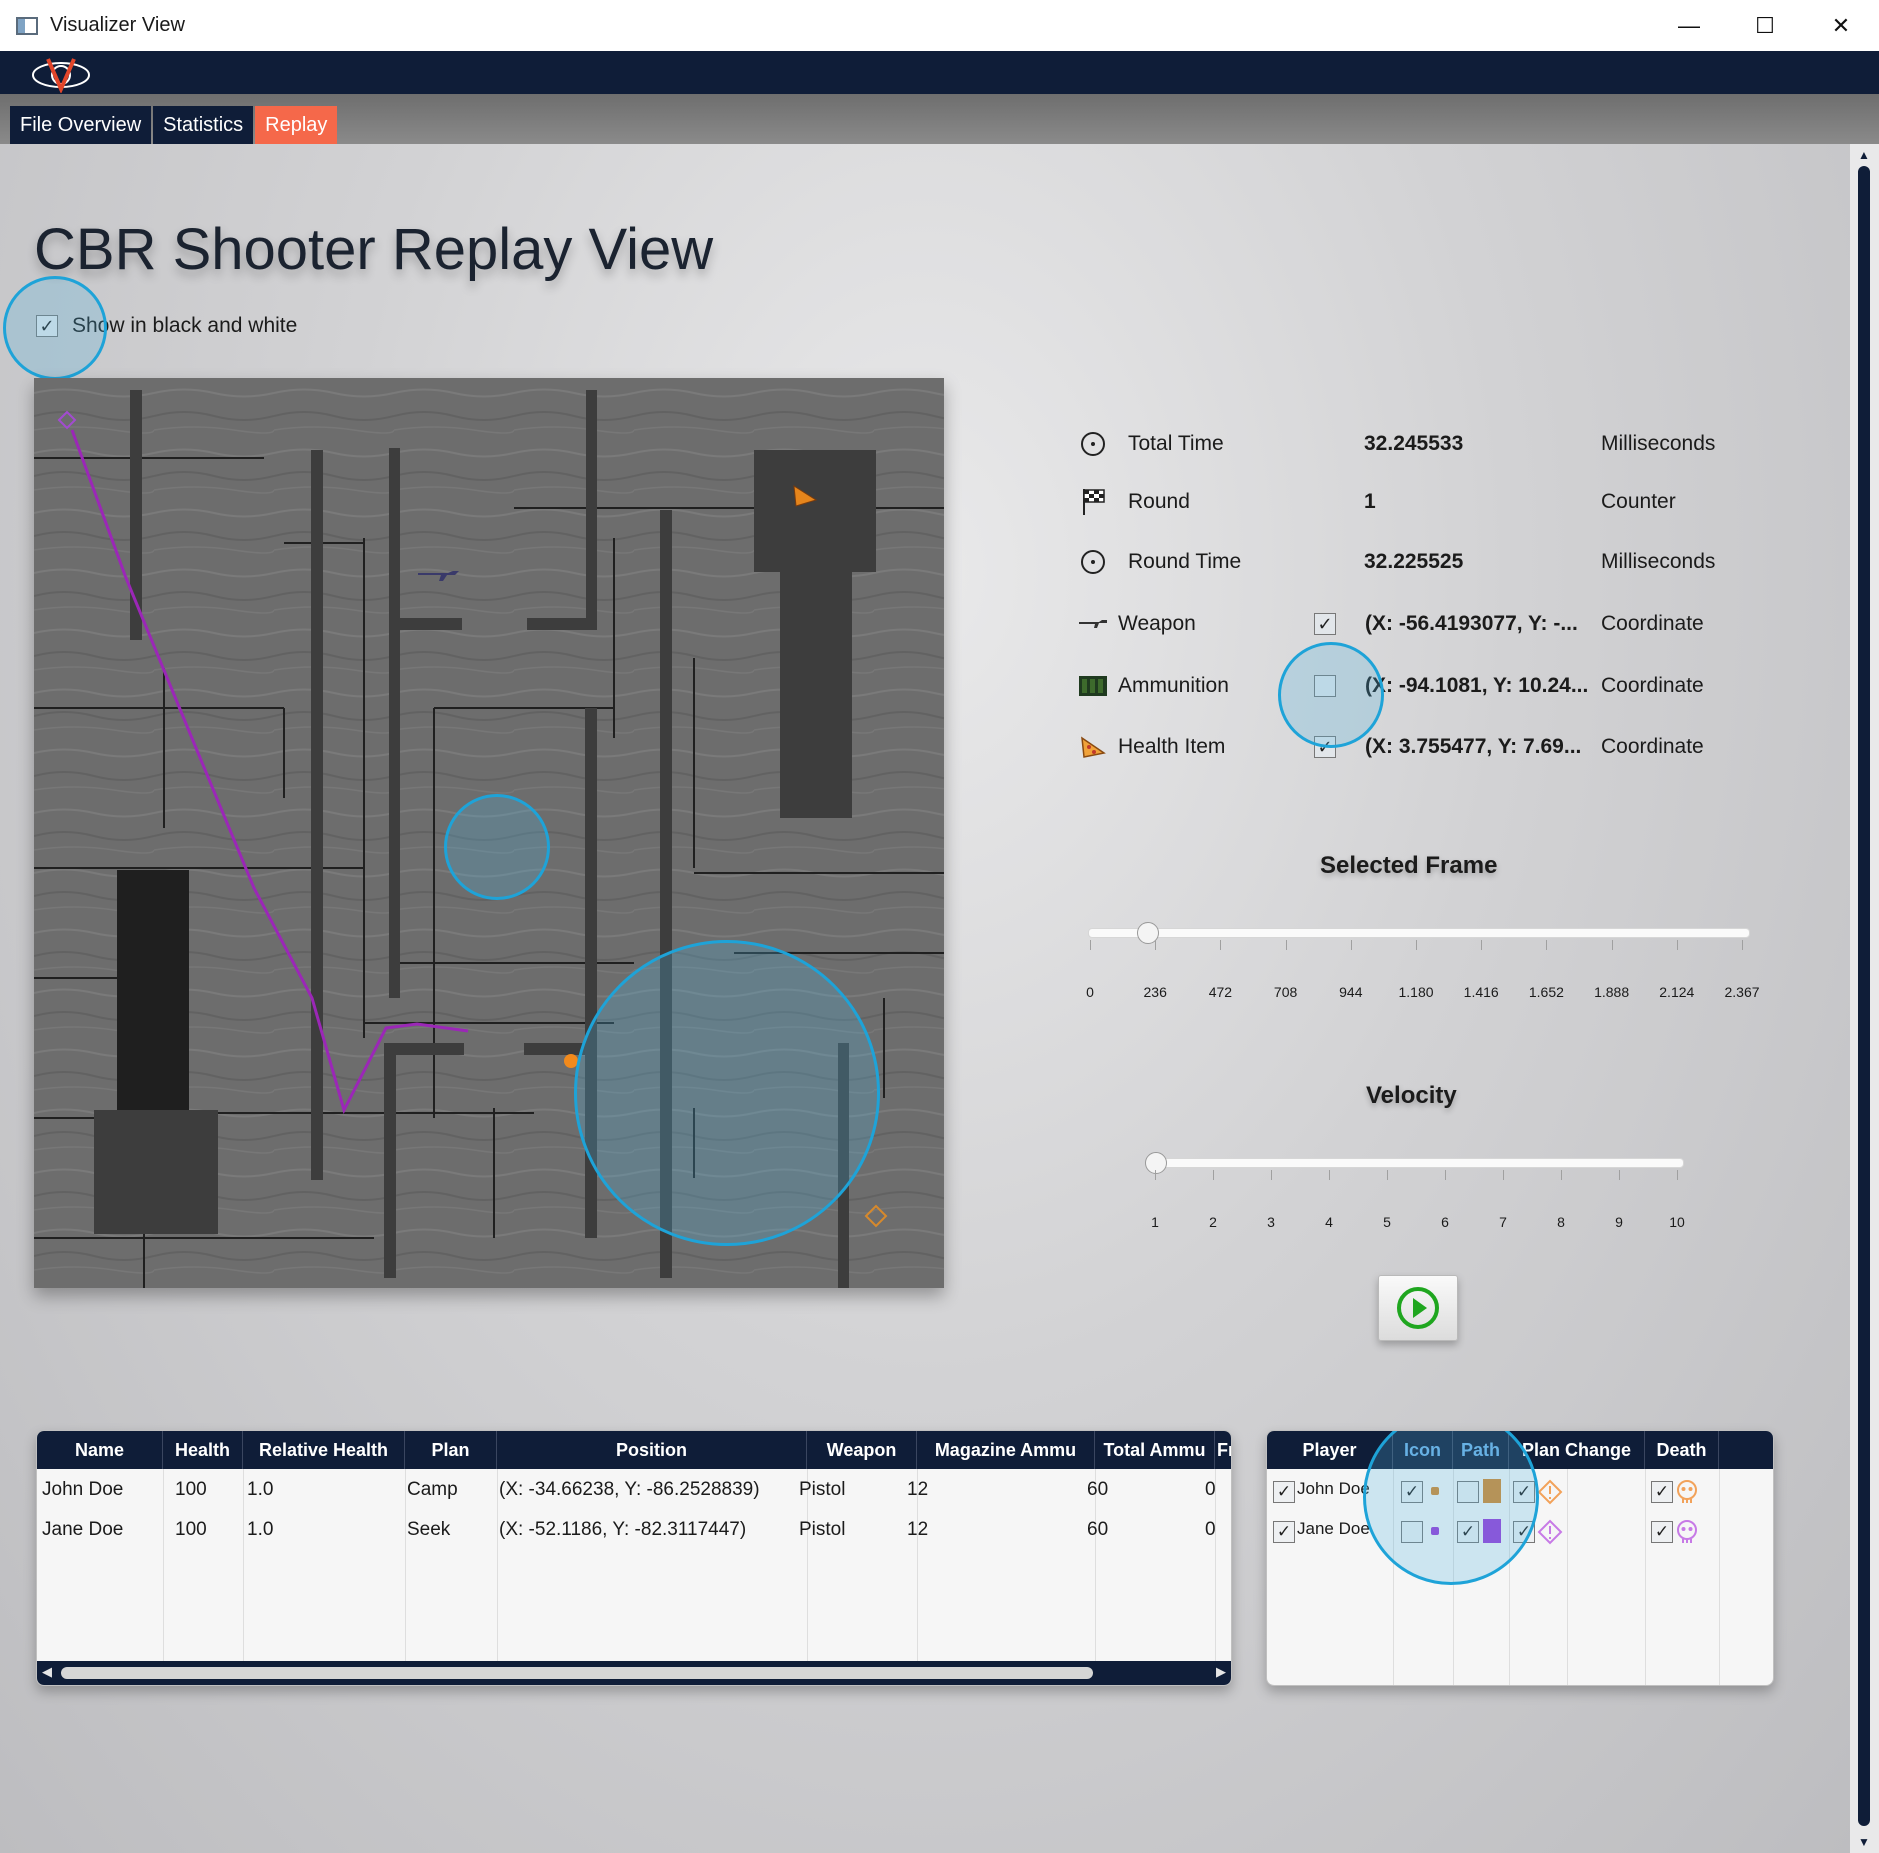 The image size is (1879, 1853). What do you see at coordinates (1213, 1222) in the screenshot?
I see `velocity-tick-label: 2` at bounding box center [1213, 1222].